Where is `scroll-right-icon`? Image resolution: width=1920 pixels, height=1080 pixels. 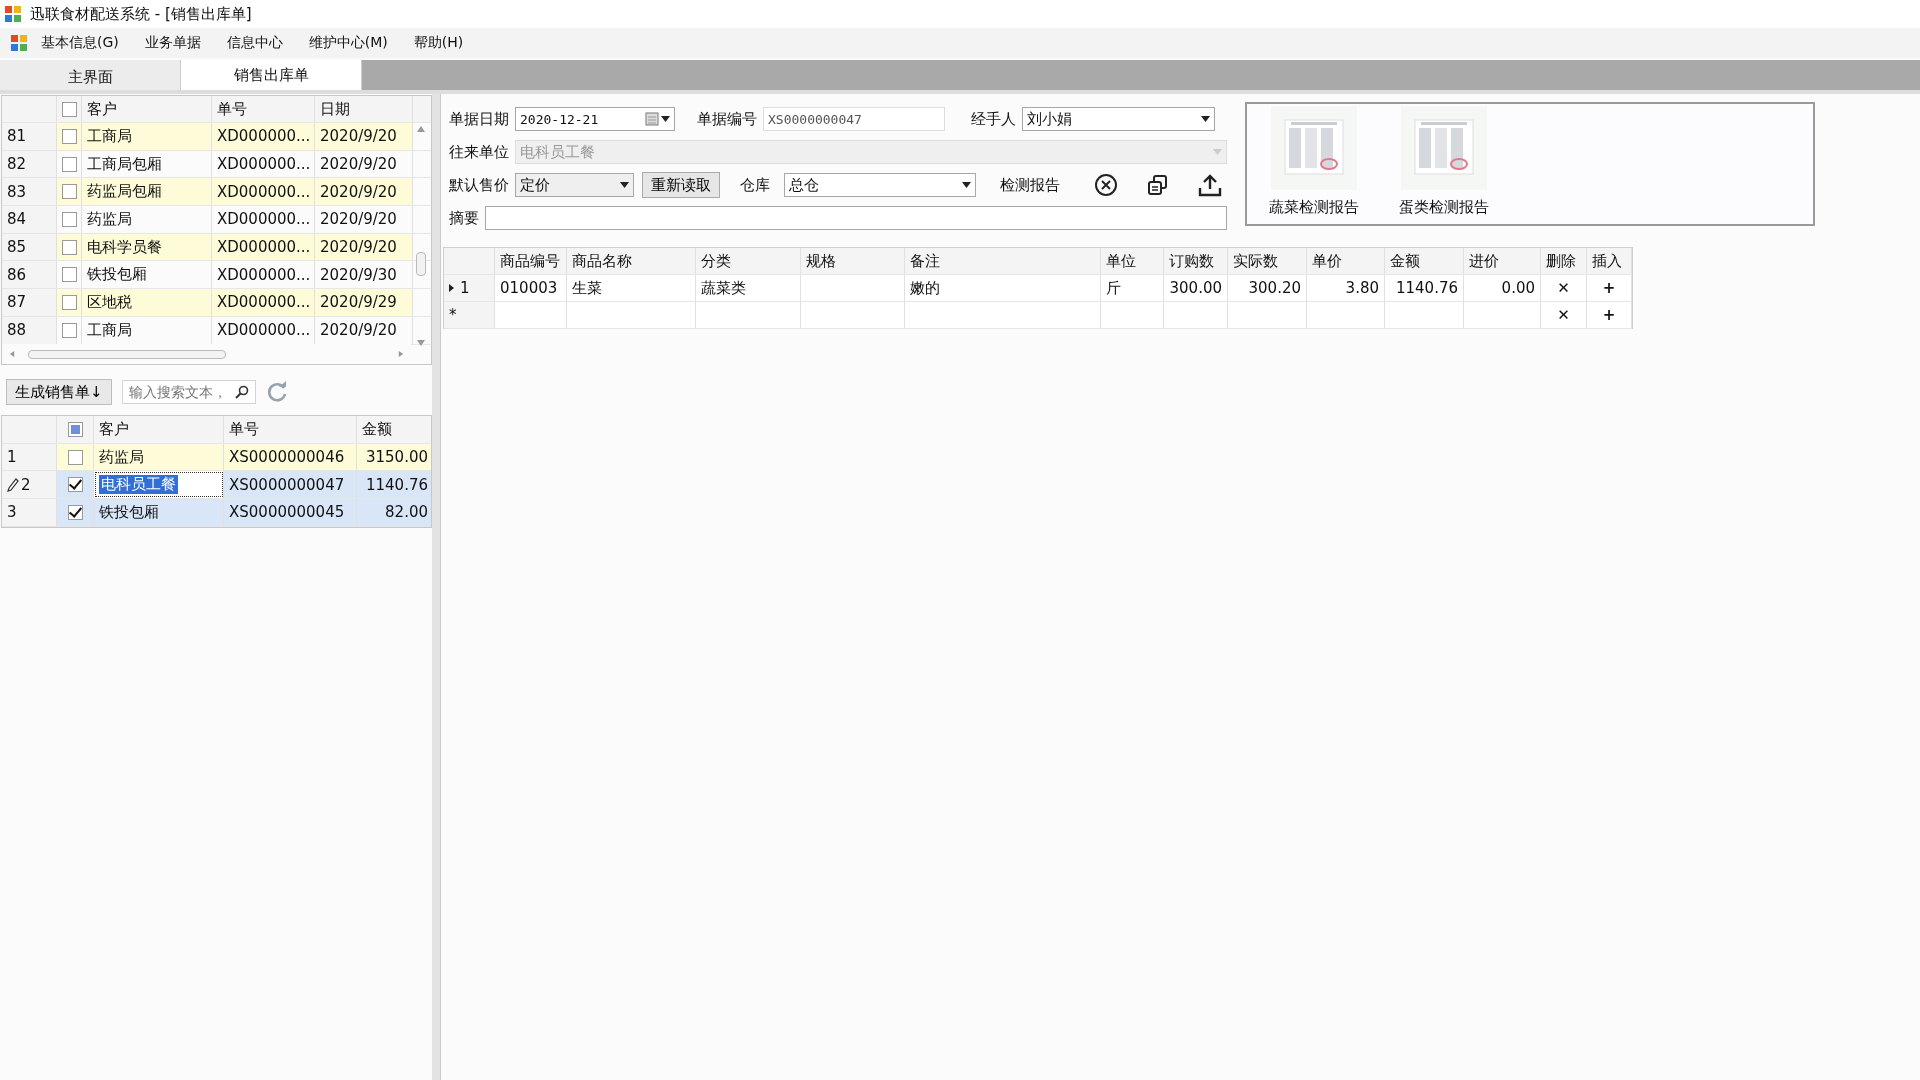 scroll-right-icon is located at coordinates (401, 354).